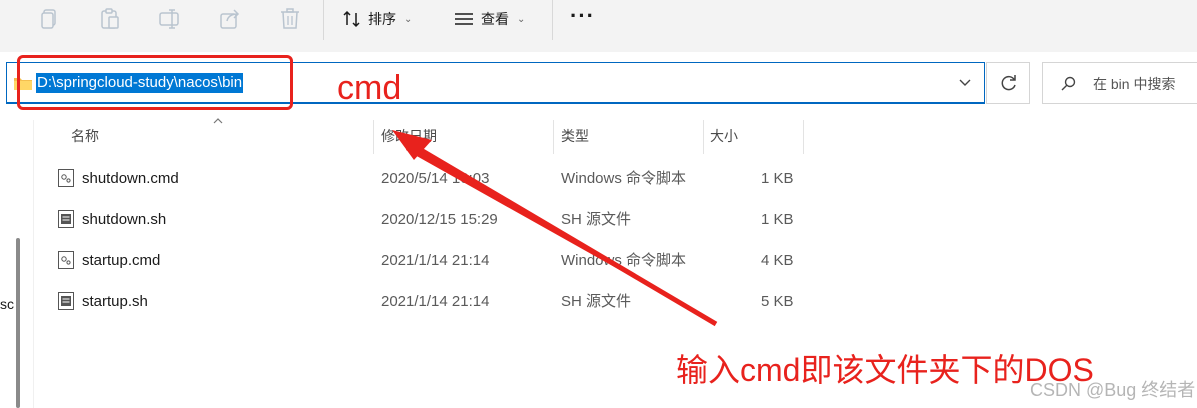 This screenshot has width=1197, height=408. What do you see at coordinates (170, 19) in the screenshot?
I see `rename-icon` at bounding box center [170, 19].